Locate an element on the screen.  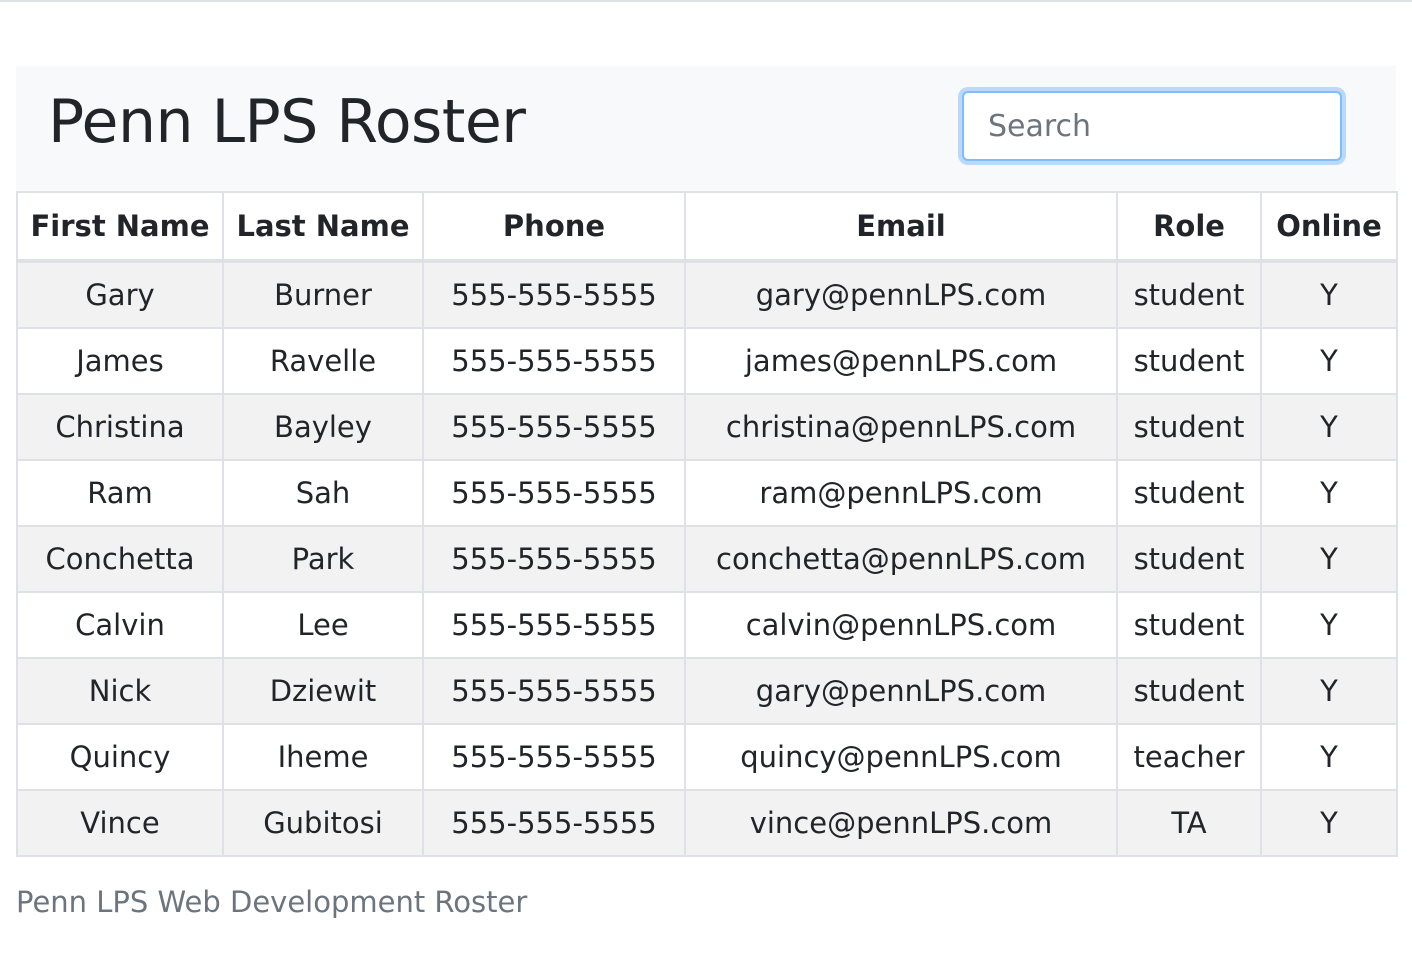
cell-first-name: Vince is located at coordinates (120, 823).